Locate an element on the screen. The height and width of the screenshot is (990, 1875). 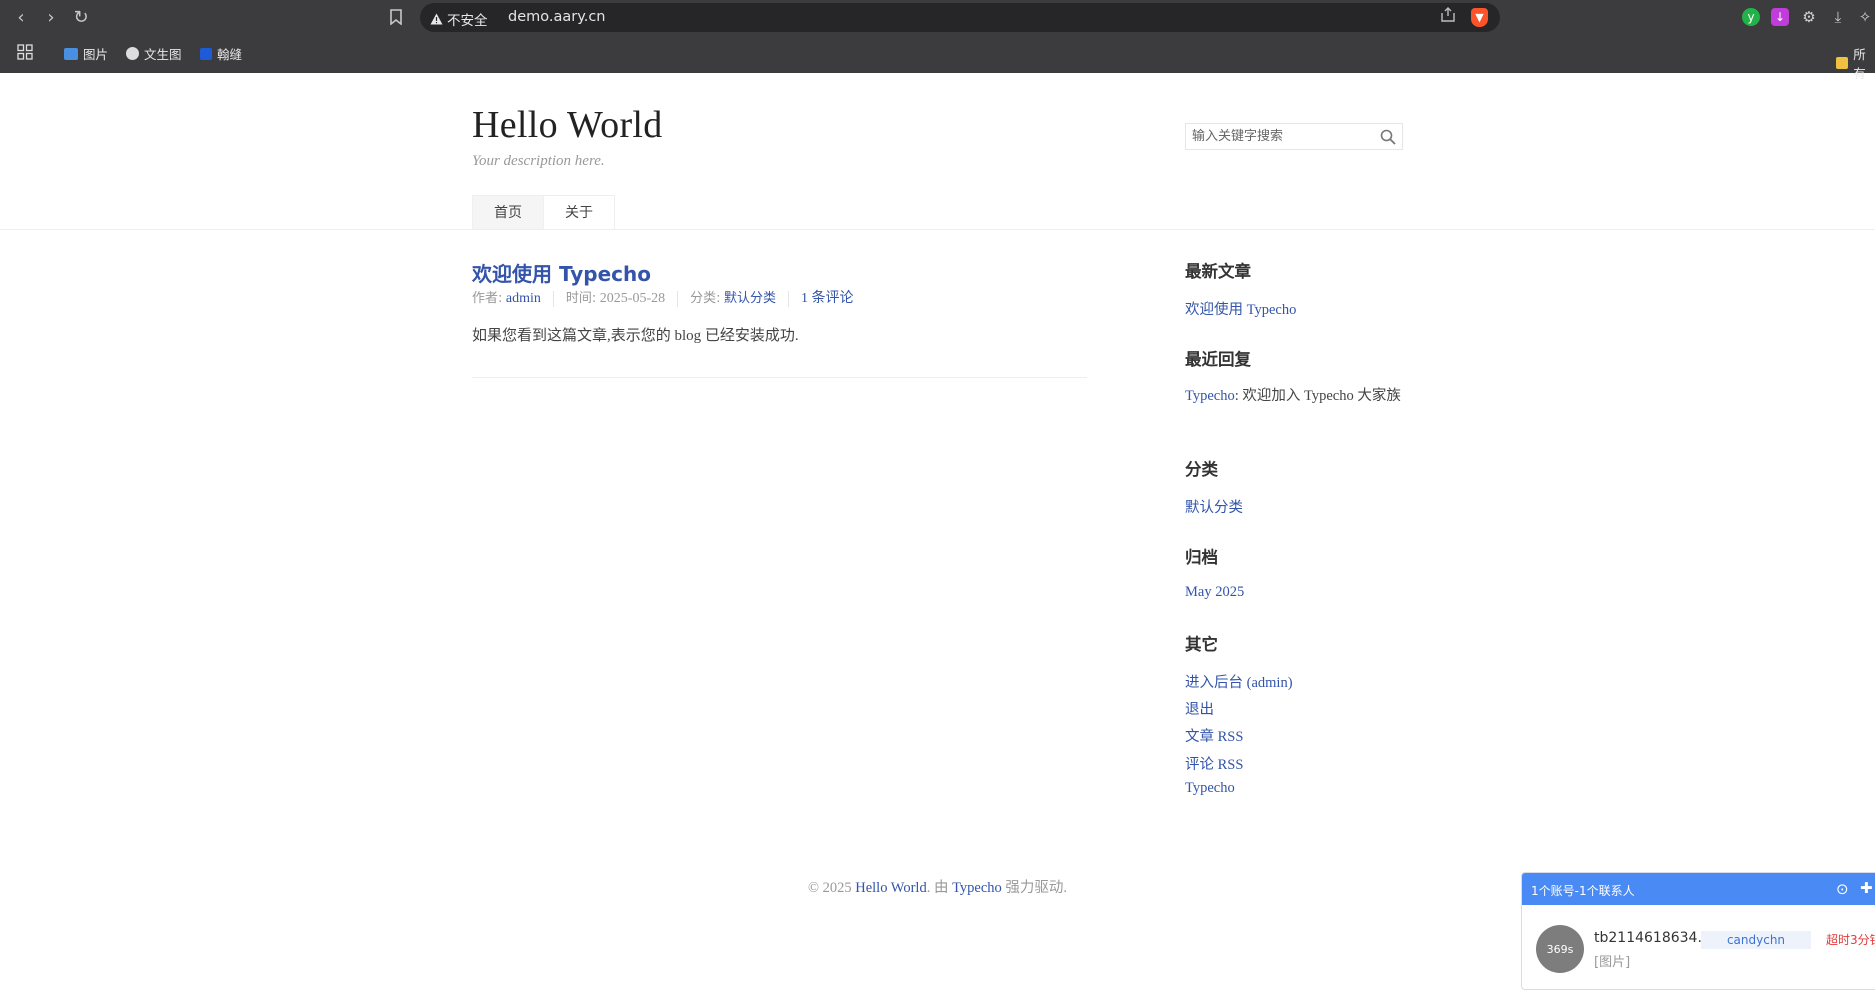
archives-heading: 归档 is located at coordinates (1201, 557).